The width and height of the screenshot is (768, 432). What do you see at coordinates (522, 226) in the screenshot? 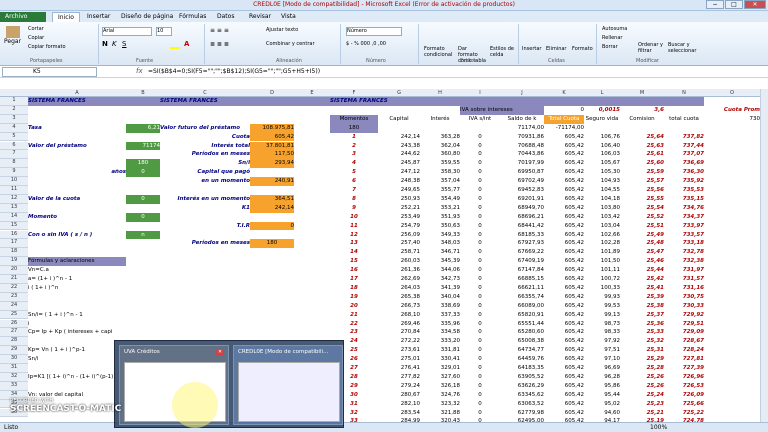
I see `table-row-saldo: 68441,42` at bounding box center [522, 226].